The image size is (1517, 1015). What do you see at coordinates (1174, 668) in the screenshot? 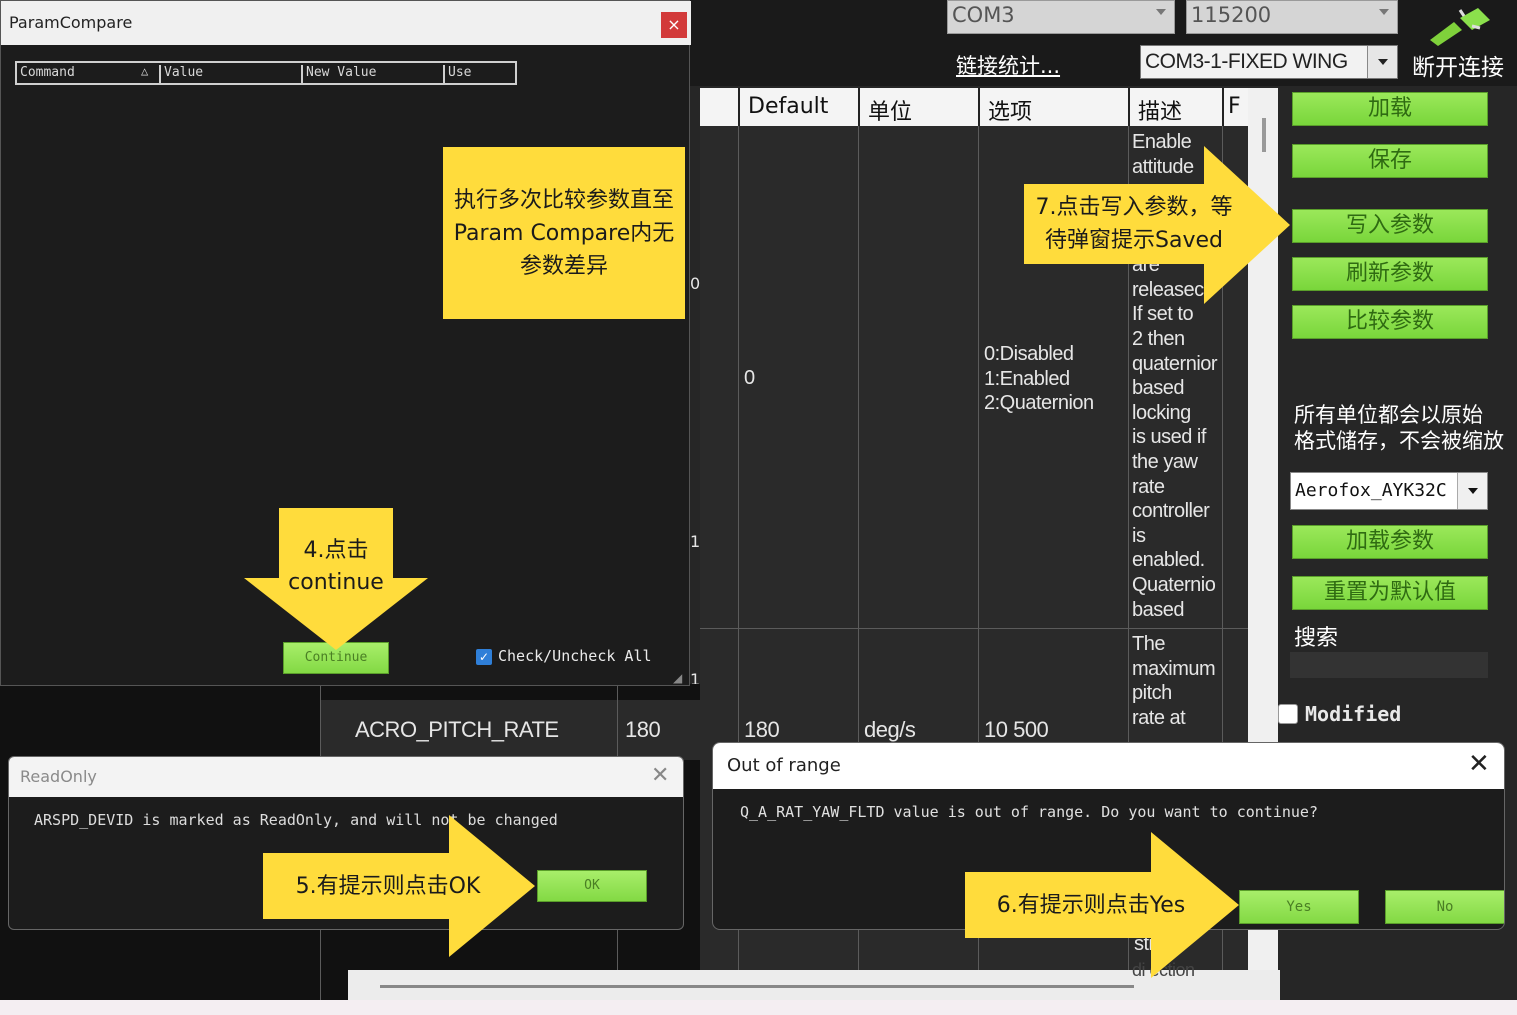
I see `desc-line: maximum` at bounding box center [1174, 668].